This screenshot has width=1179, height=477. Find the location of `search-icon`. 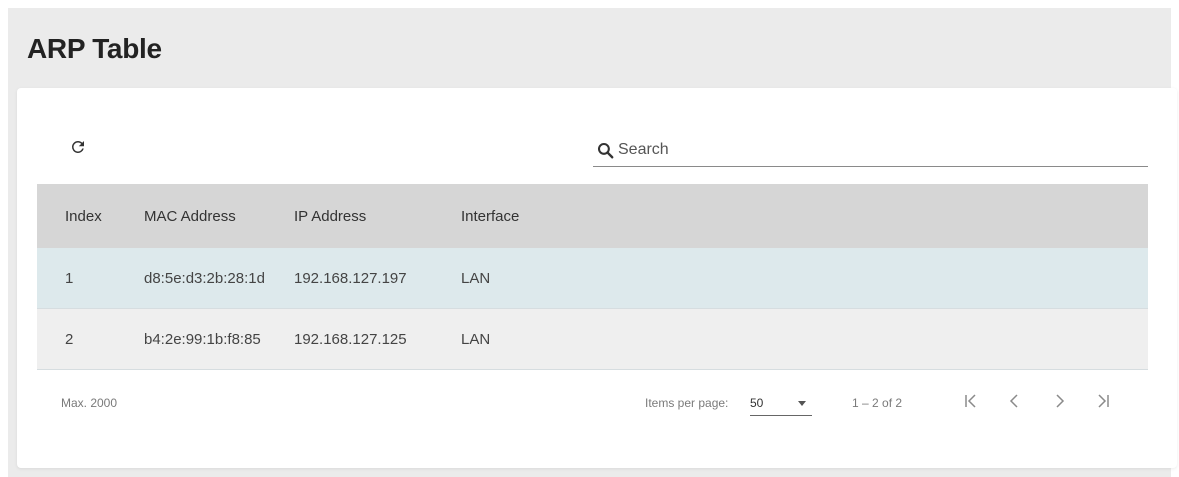

search-icon is located at coordinates (606, 150).